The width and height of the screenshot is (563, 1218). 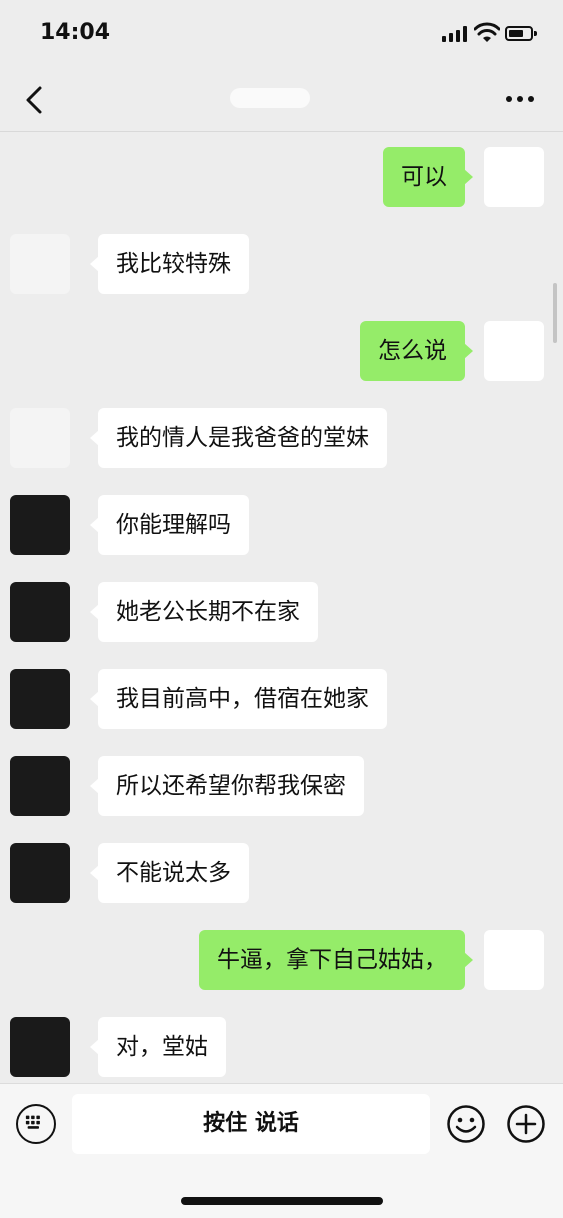 I want to click on message-bubble-outgoing: 怎么说, so click(x=416, y=351).